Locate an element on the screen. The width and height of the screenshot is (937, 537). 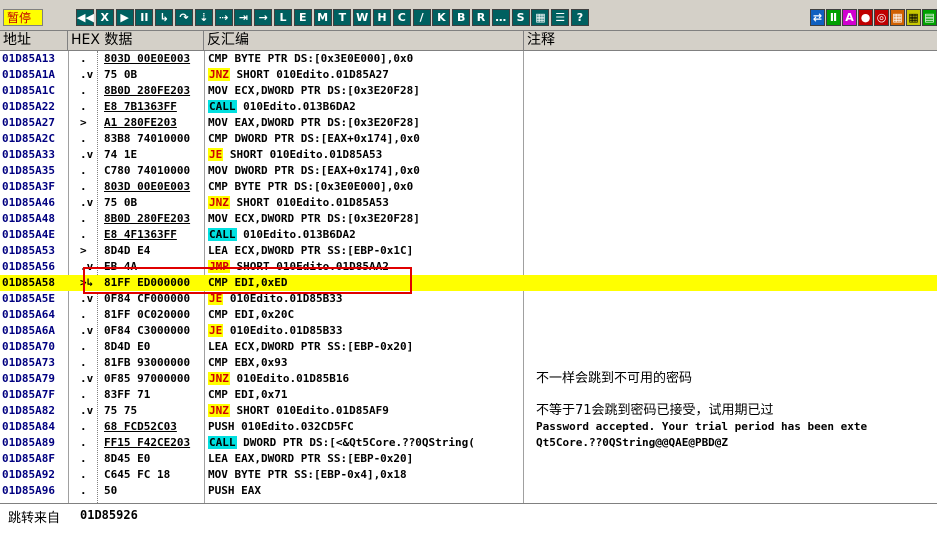
row-disasm: MOV EAX,DWORD PTR DS:[0x3E20F28] is located at coordinates (365, 123).